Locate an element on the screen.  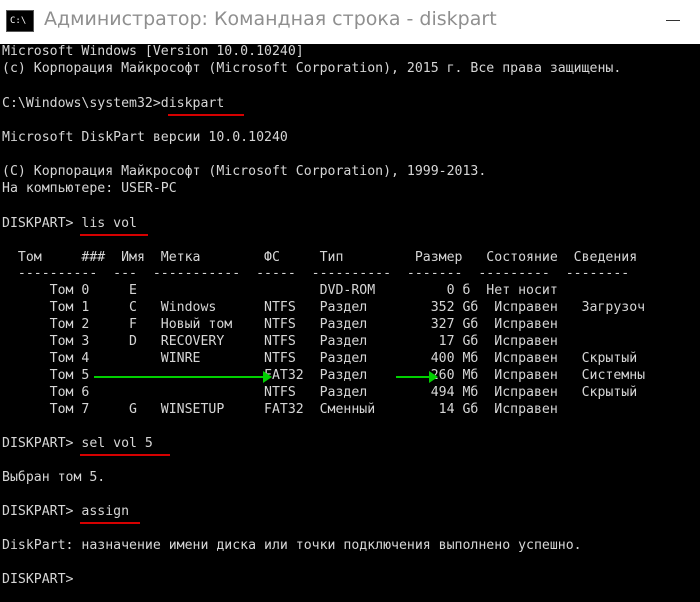
minimize-button is located at coordinates (674, 20).